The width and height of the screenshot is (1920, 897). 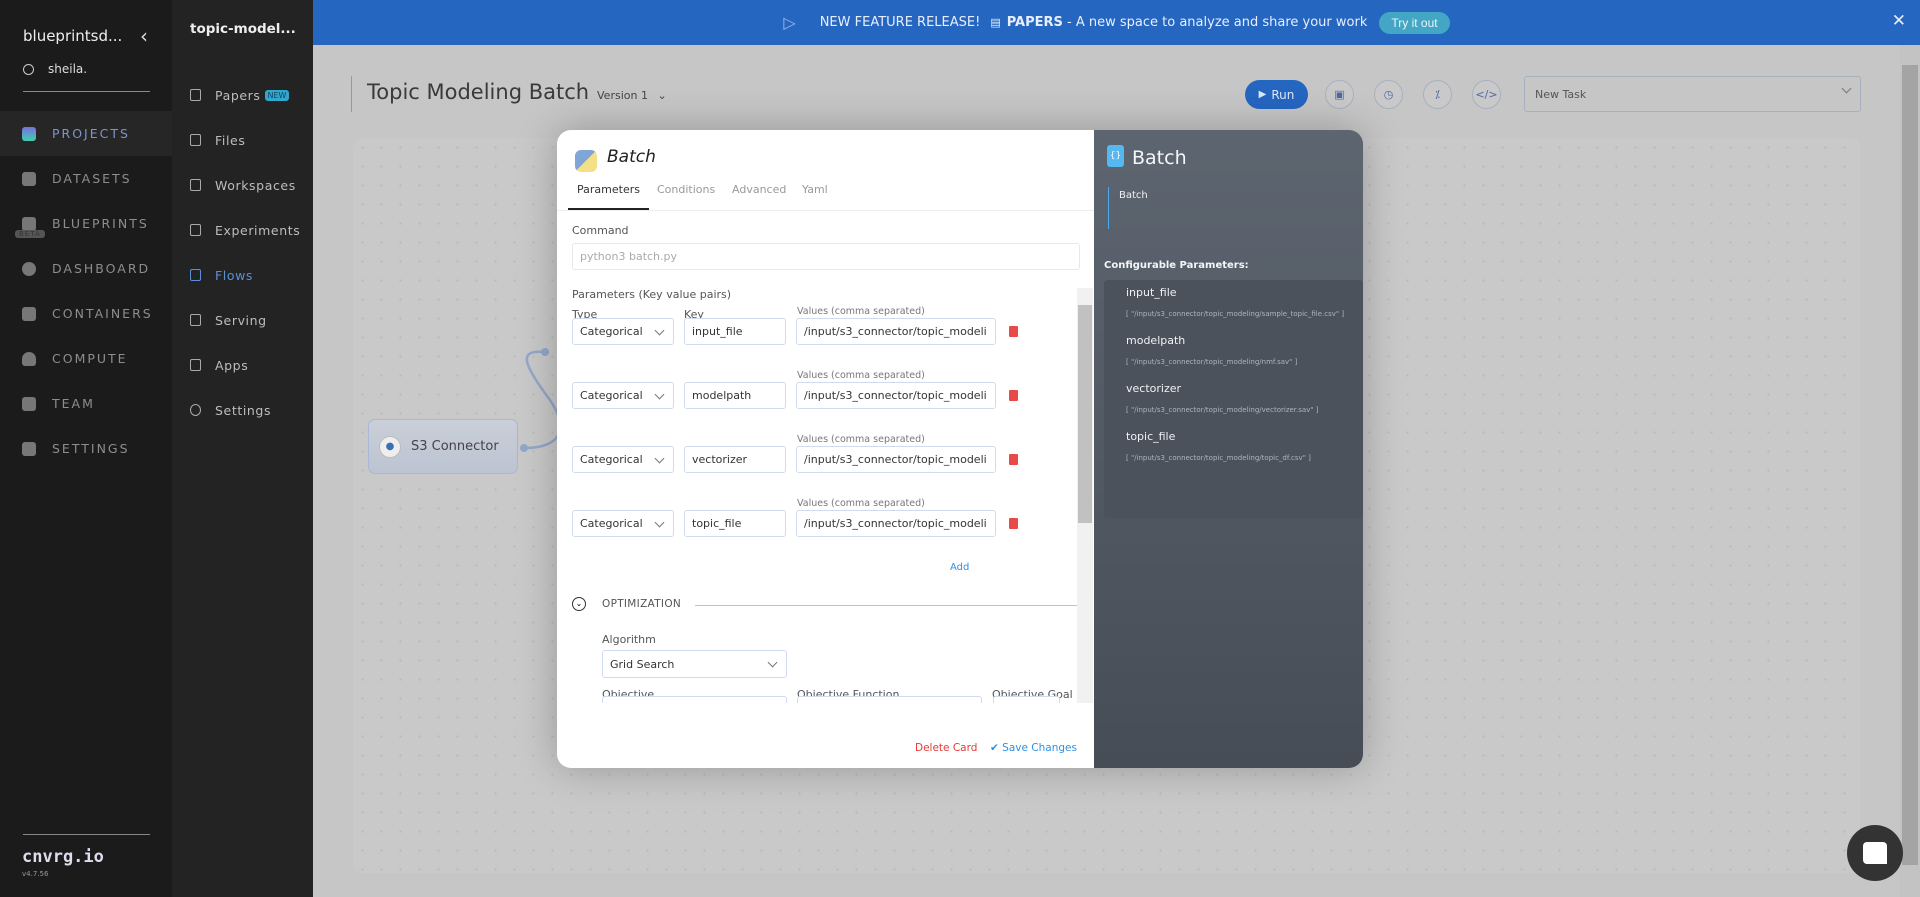 What do you see at coordinates (144, 36) in the screenshot?
I see `collapse-chevron-icon: ‹` at bounding box center [144, 36].